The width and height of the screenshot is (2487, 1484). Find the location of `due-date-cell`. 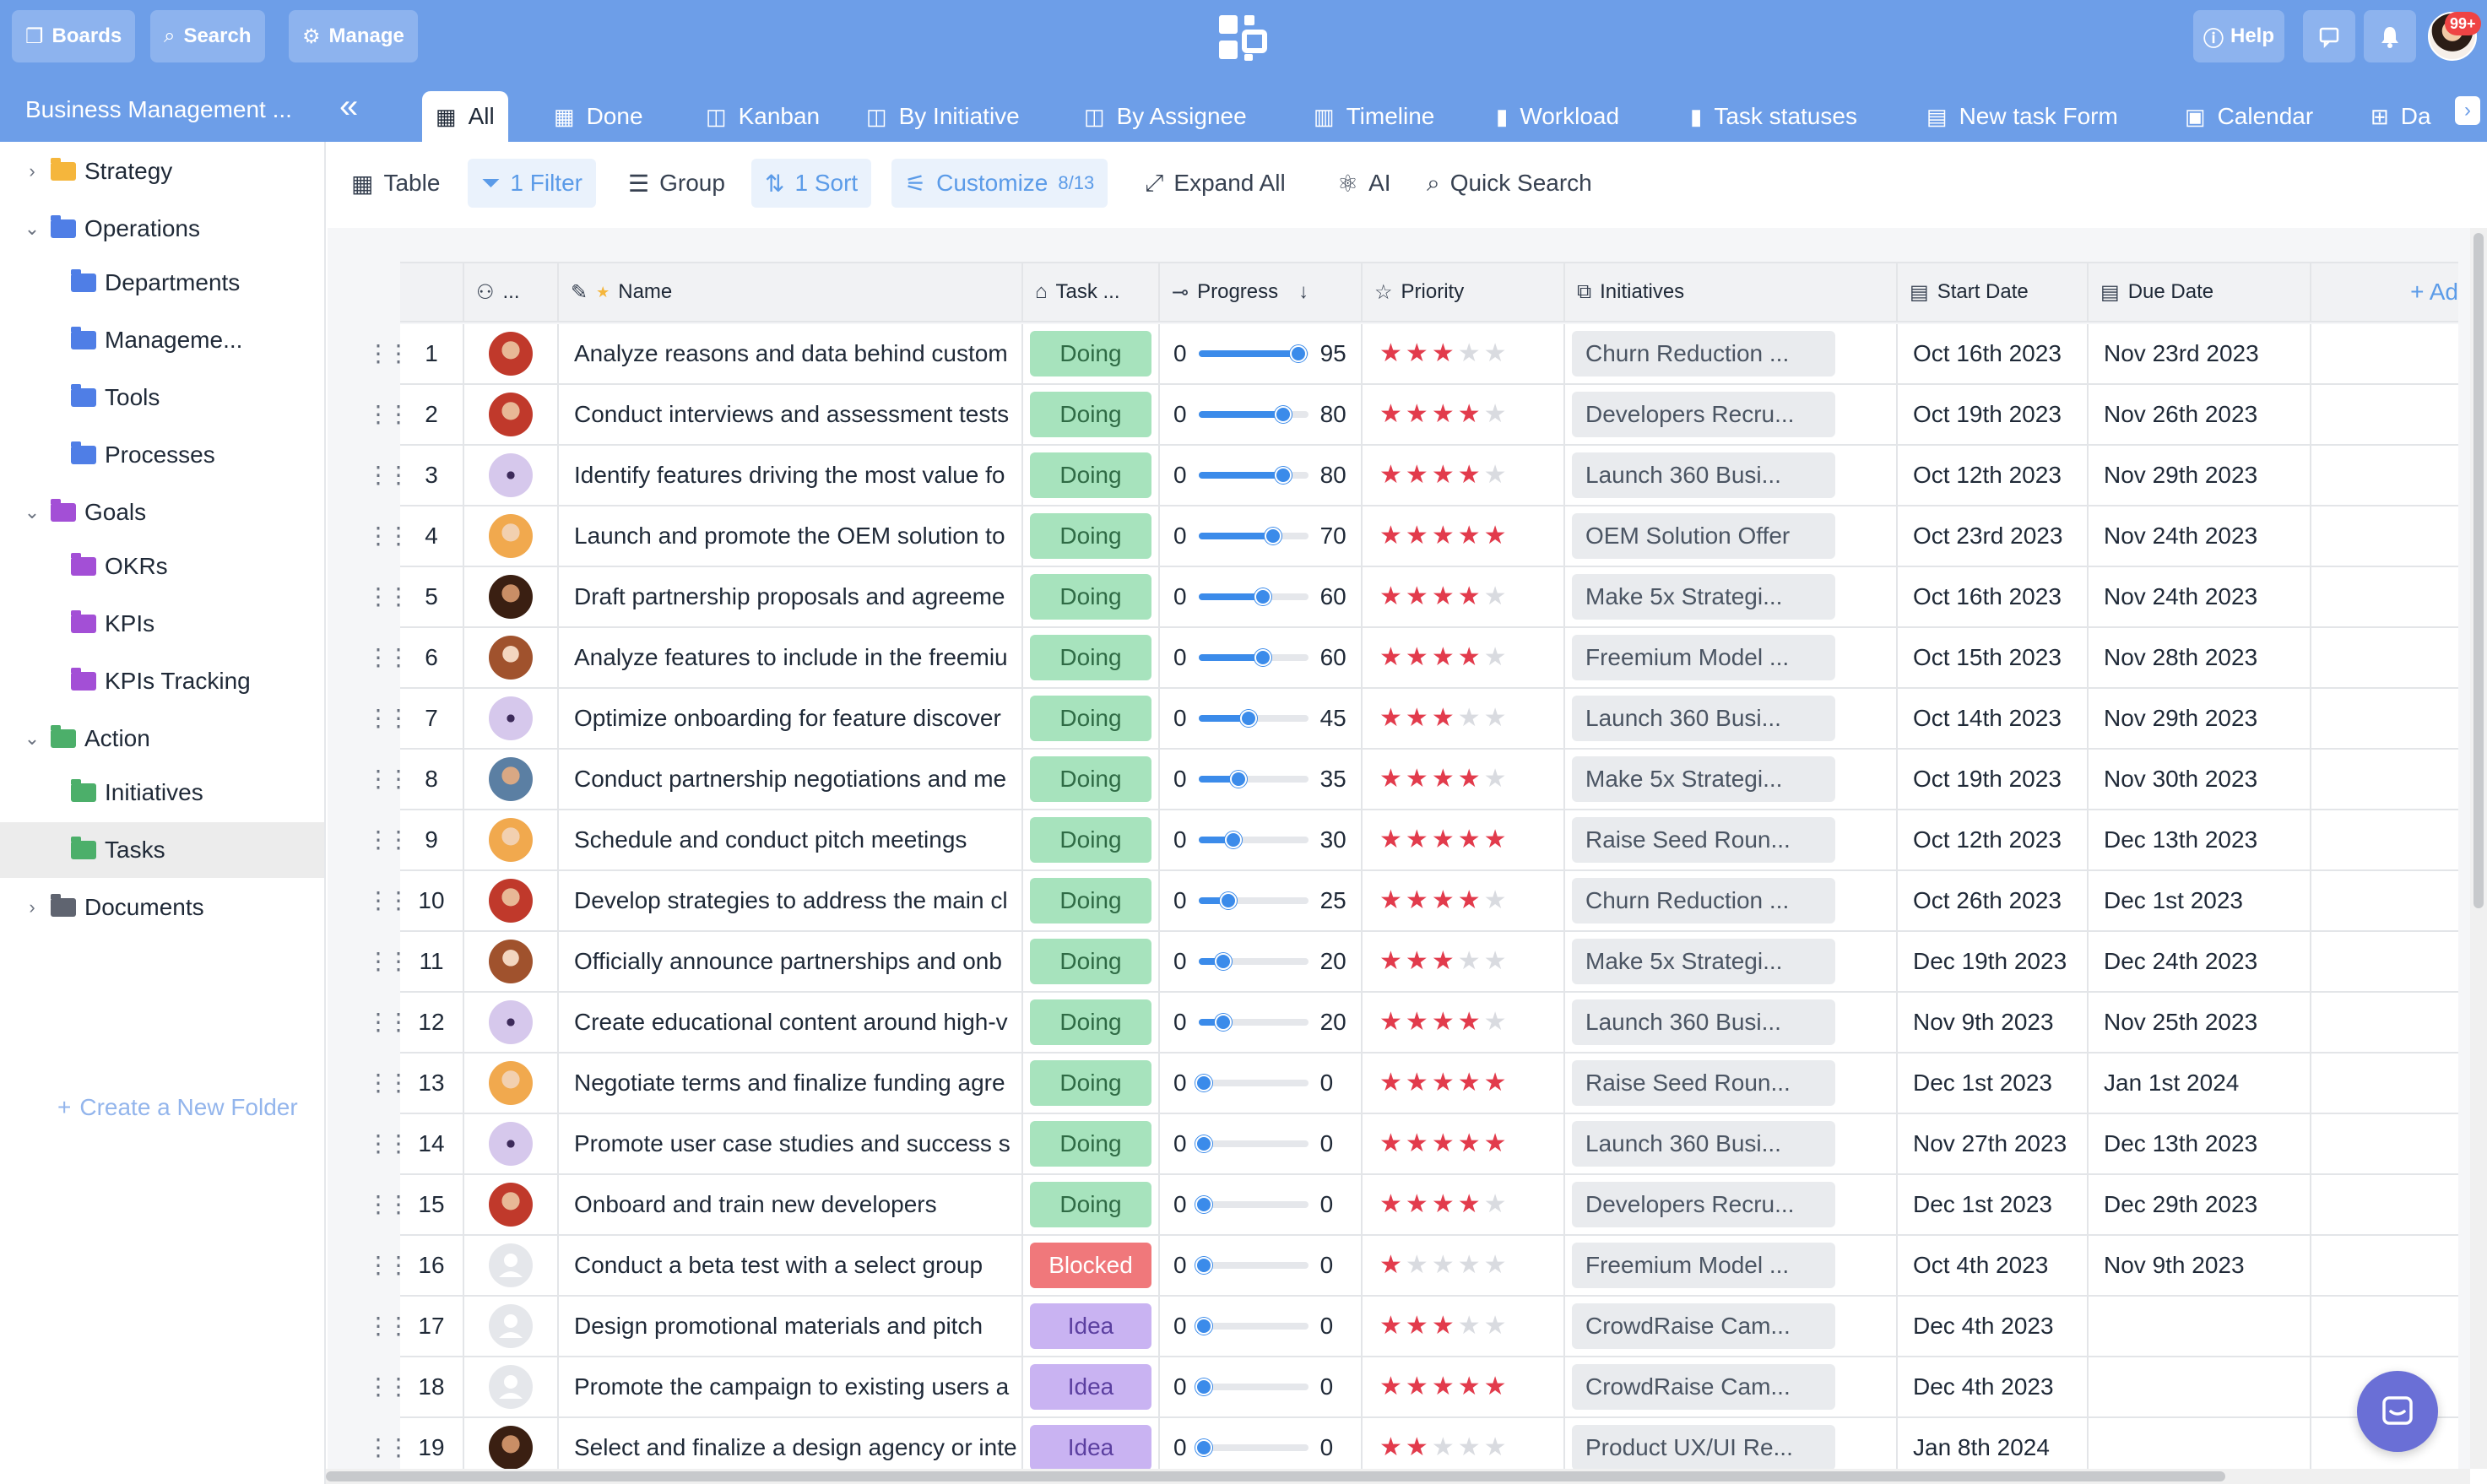

due-date-cell is located at coordinates (2200, 1443).